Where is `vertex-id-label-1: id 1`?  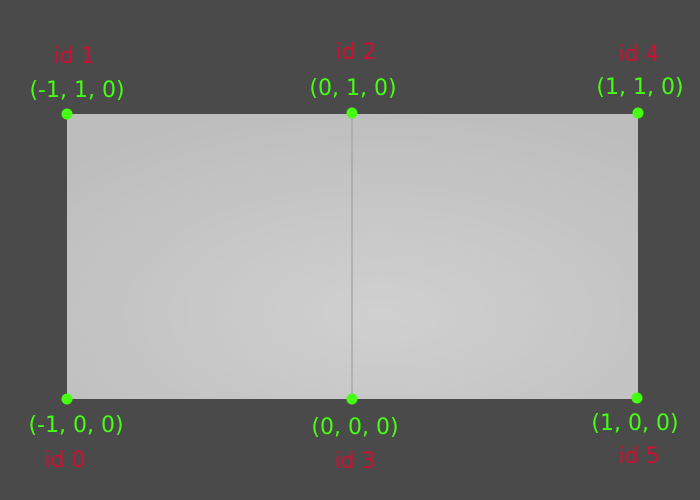
vertex-id-label-1: id 1 is located at coordinates (73, 56).